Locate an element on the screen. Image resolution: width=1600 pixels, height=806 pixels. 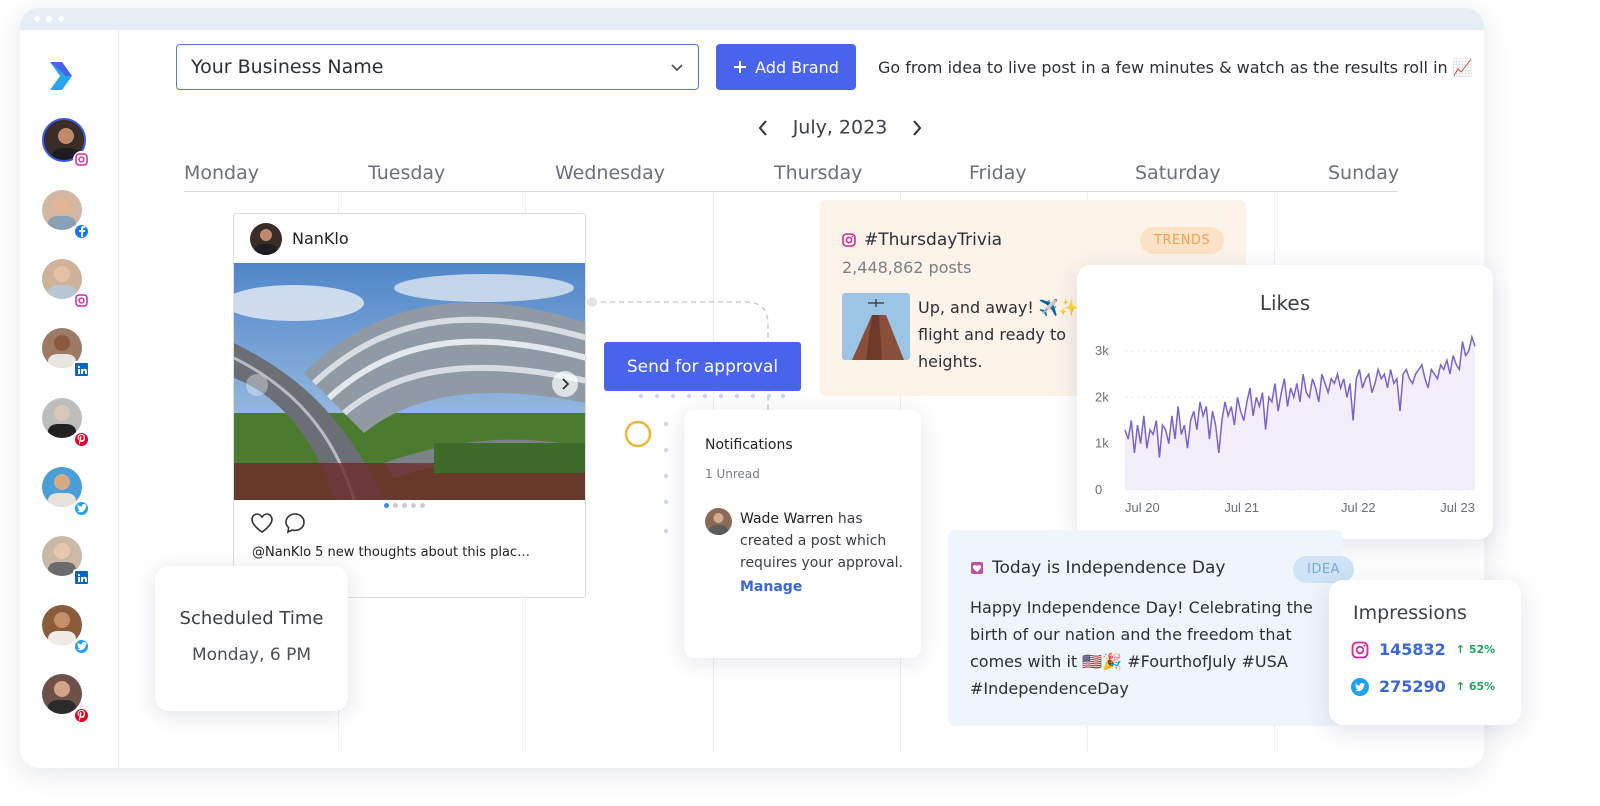
brand-select: Your Business Name is located at coordinates (437, 67).